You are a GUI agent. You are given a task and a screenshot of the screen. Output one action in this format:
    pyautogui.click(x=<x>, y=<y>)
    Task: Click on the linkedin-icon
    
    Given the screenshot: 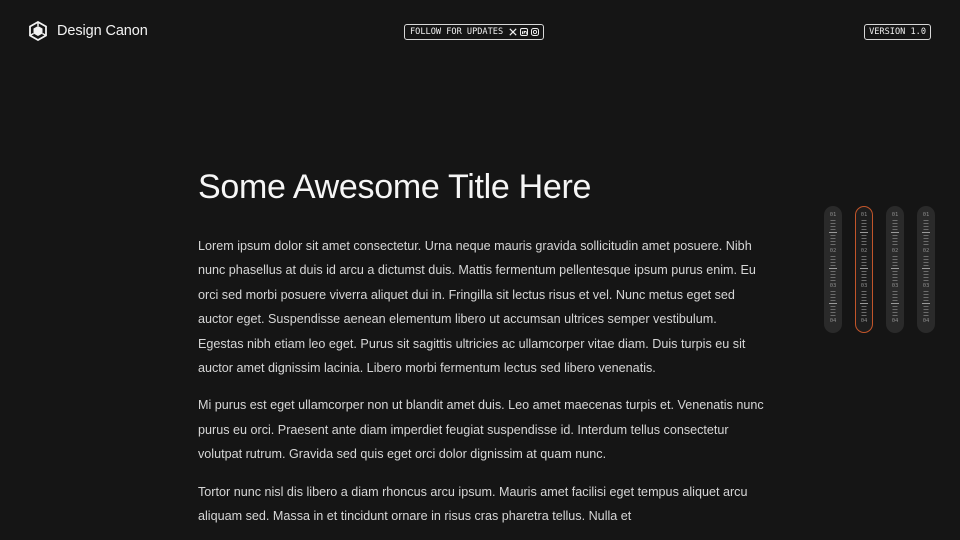 What is the action you would take?
    pyautogui.click(x=524, y=32)
    